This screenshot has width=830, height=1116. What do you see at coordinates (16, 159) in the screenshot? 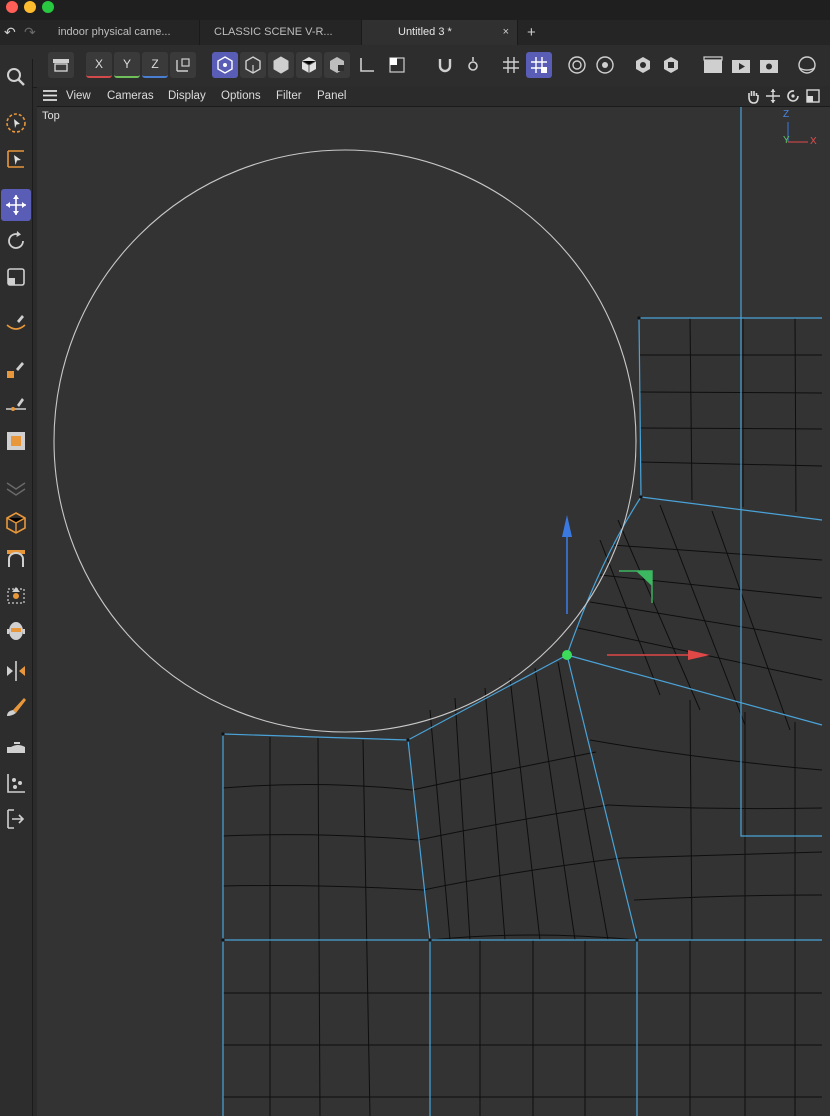
I see `rectangle-selection-icon` at bounding box center [16, 159].